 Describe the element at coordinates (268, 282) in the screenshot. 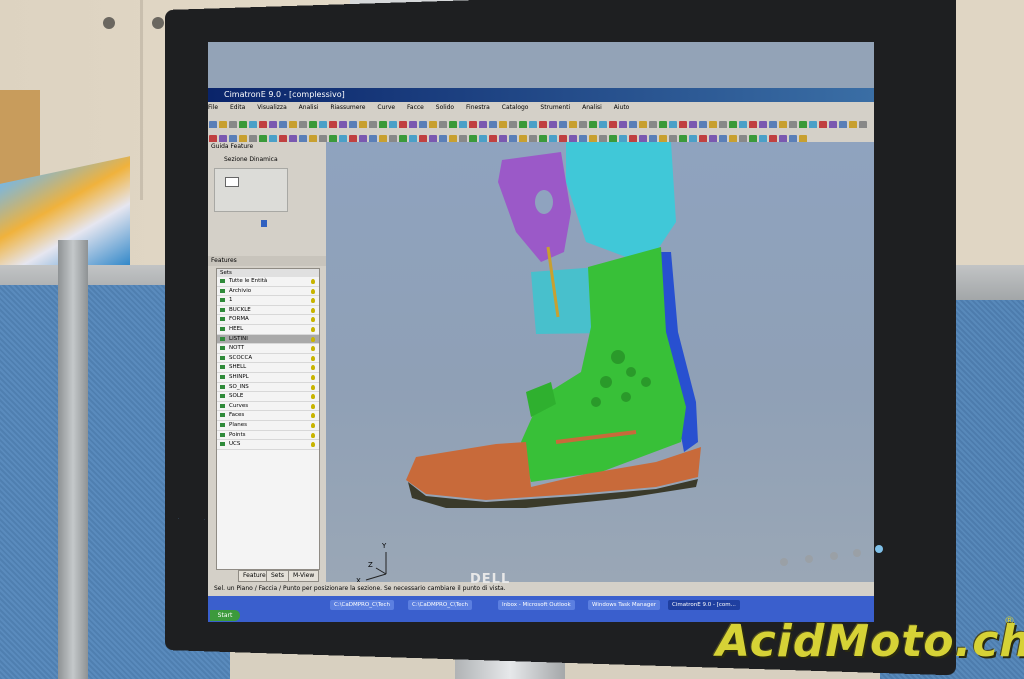

I see `feature-list-item: Tutte le Entità` at that location.